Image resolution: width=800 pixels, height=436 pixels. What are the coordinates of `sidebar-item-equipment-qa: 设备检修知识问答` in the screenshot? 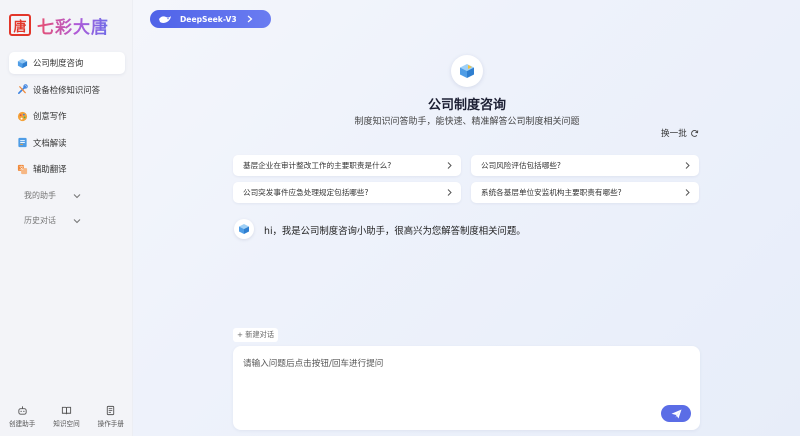 It's located at (67, 90).